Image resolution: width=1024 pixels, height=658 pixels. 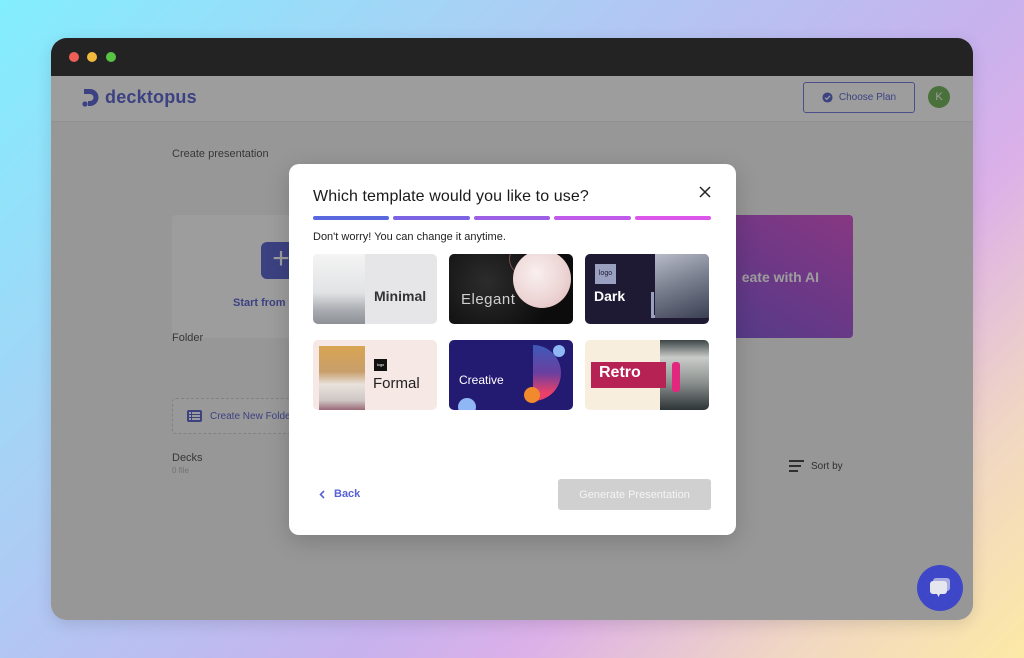 I want to click on template-name: Creative, so click(x=481, y=380).